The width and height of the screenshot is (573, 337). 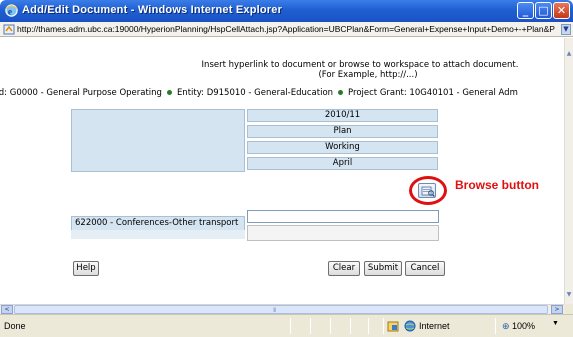 What do you see at coordinates (569, 296) in the screenshot?
I see `scroll-down-icon: ▼` at bounding box center [569, 296].